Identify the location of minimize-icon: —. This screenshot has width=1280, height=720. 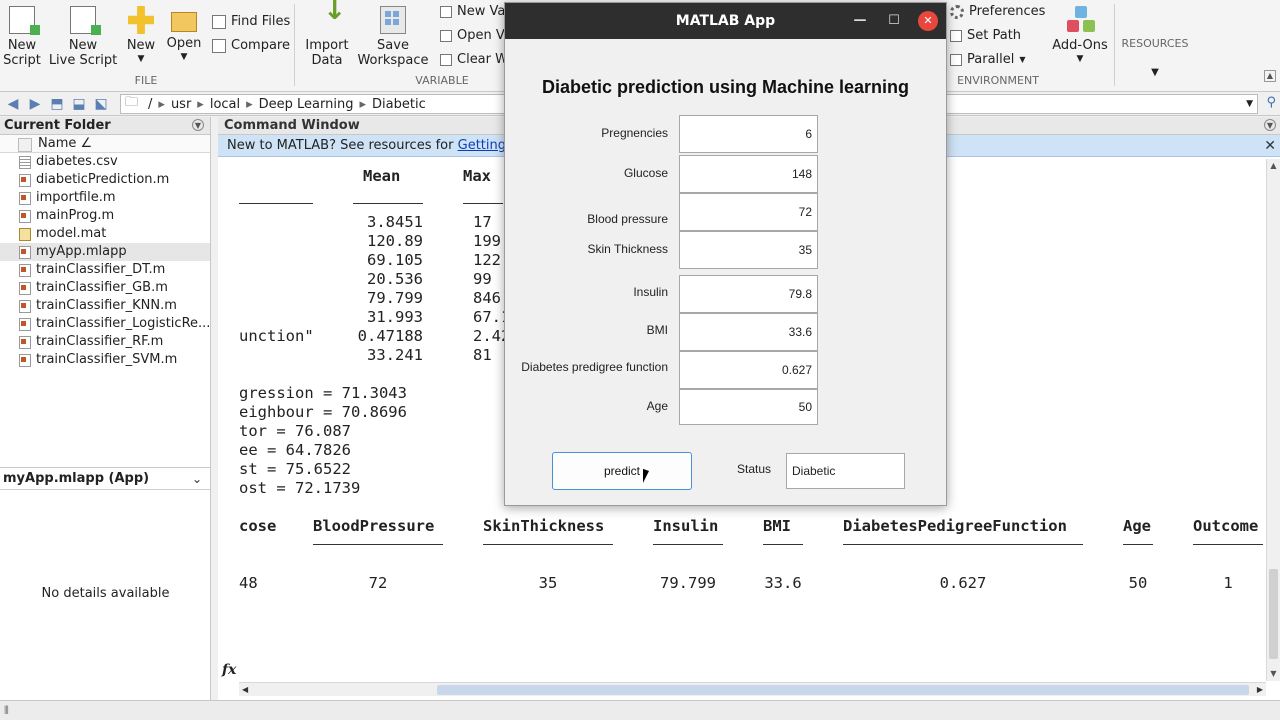
(860, 21).